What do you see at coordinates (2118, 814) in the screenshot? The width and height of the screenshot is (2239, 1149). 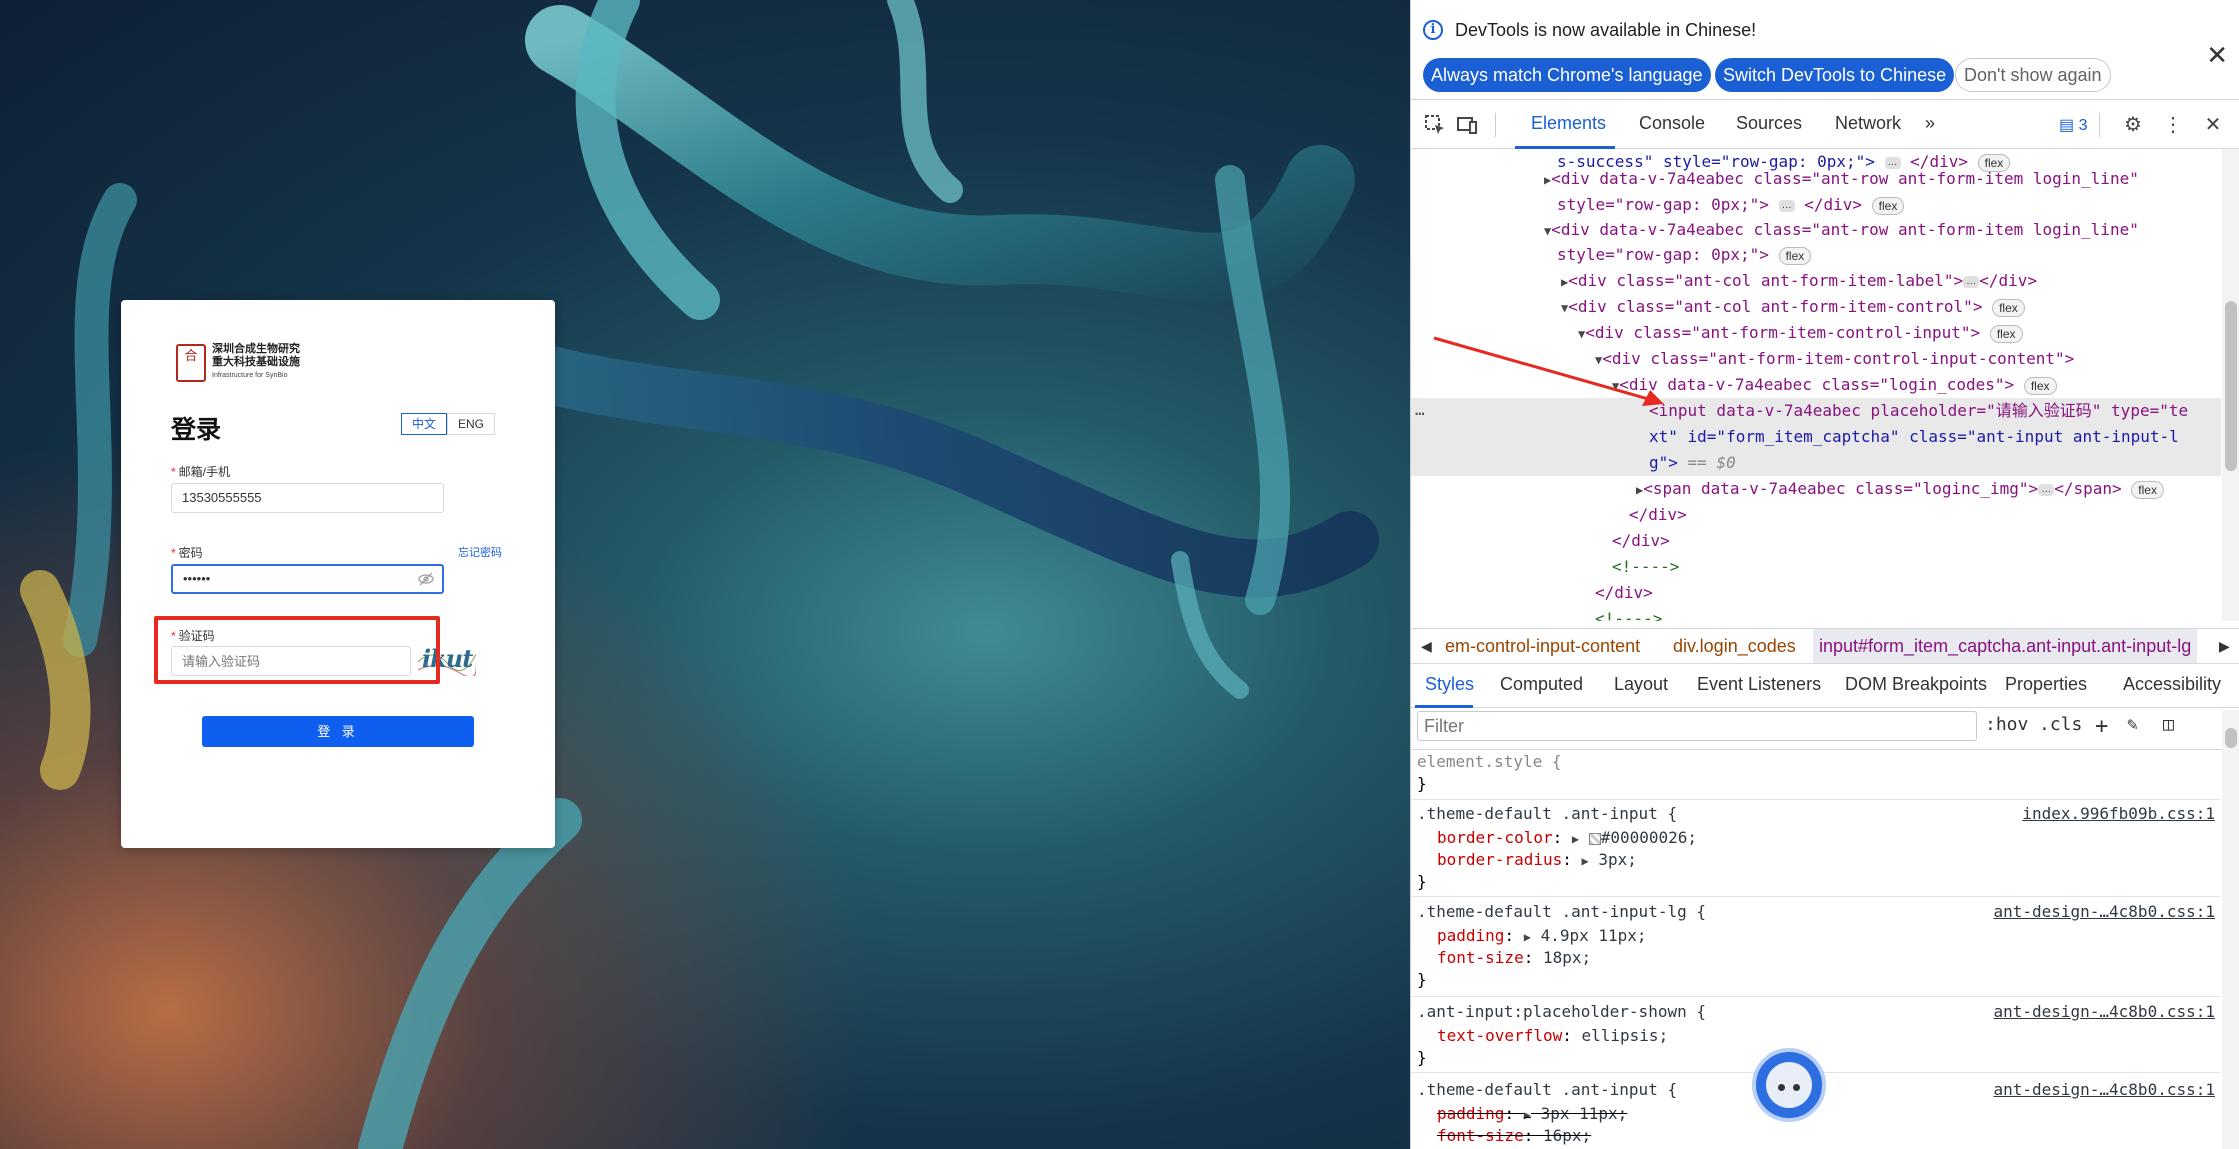 I see `rule-source-link: index.996fb09b.css:1` at bounding box center [2118, 814].